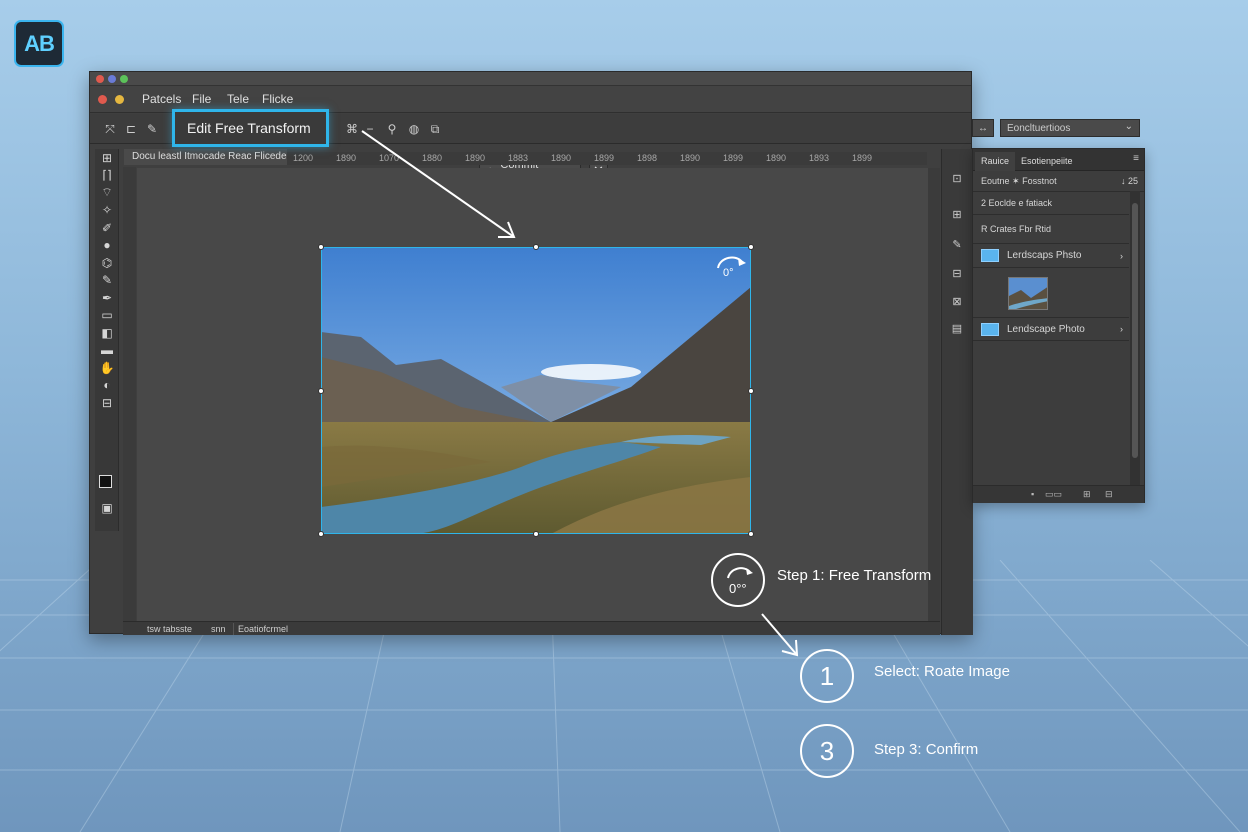  I want to click on pin-icon: ⚲, so click(392, 129).